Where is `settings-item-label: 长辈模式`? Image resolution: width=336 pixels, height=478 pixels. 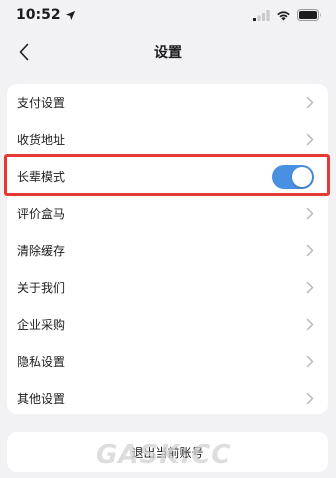 settings-item-label: 长辈模式 is located at coordinates (41, 177).